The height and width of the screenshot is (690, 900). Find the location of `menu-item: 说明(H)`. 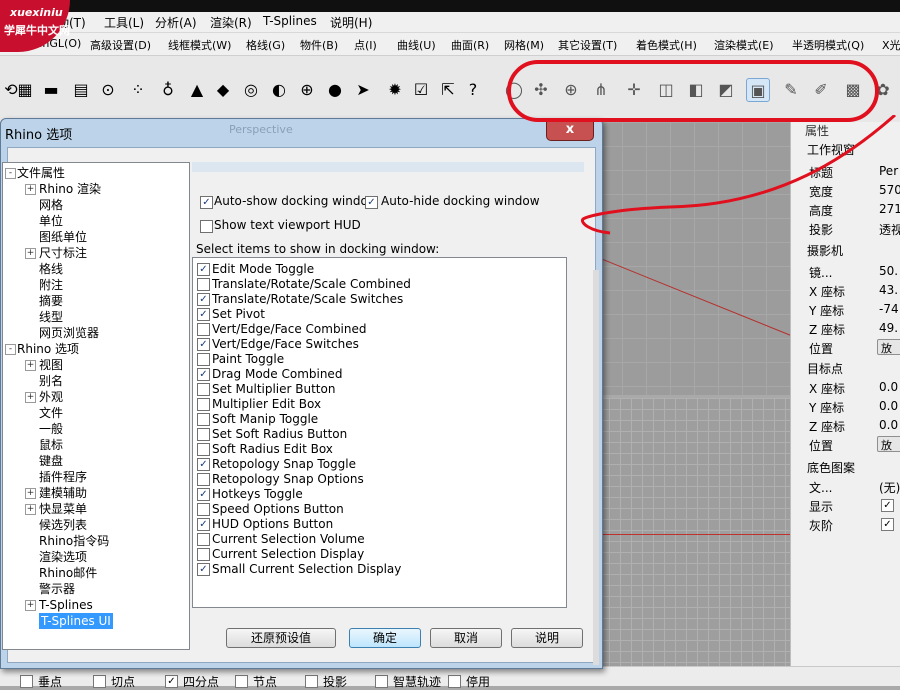

menu-item: 说明(H) is located at coordinates (351, 22).